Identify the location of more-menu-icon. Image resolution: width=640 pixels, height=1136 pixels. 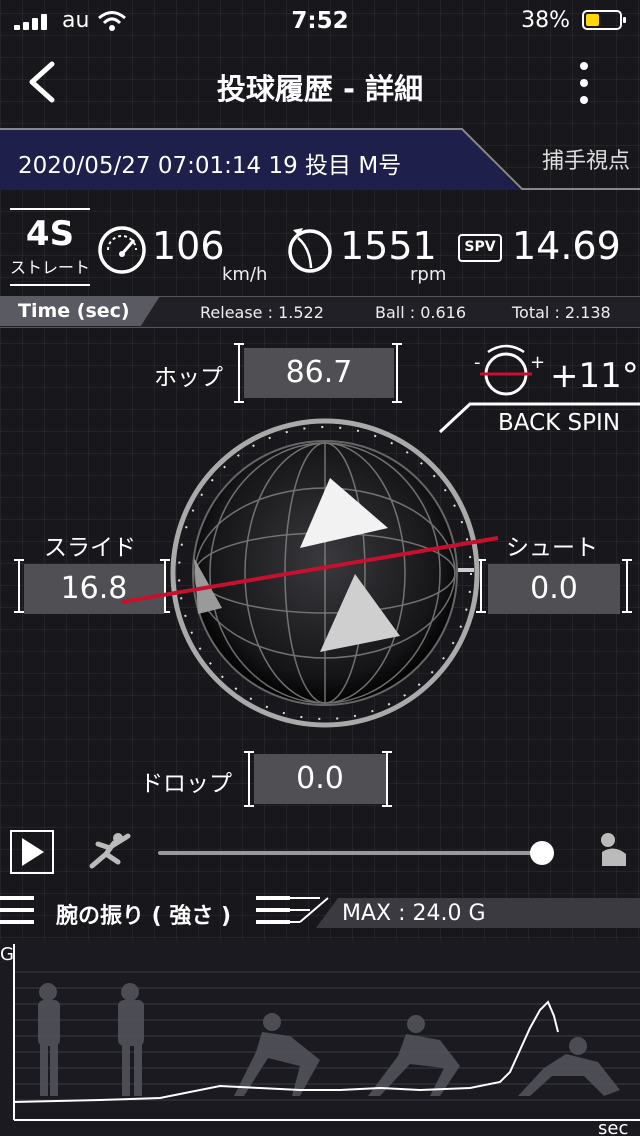
(584, 83).